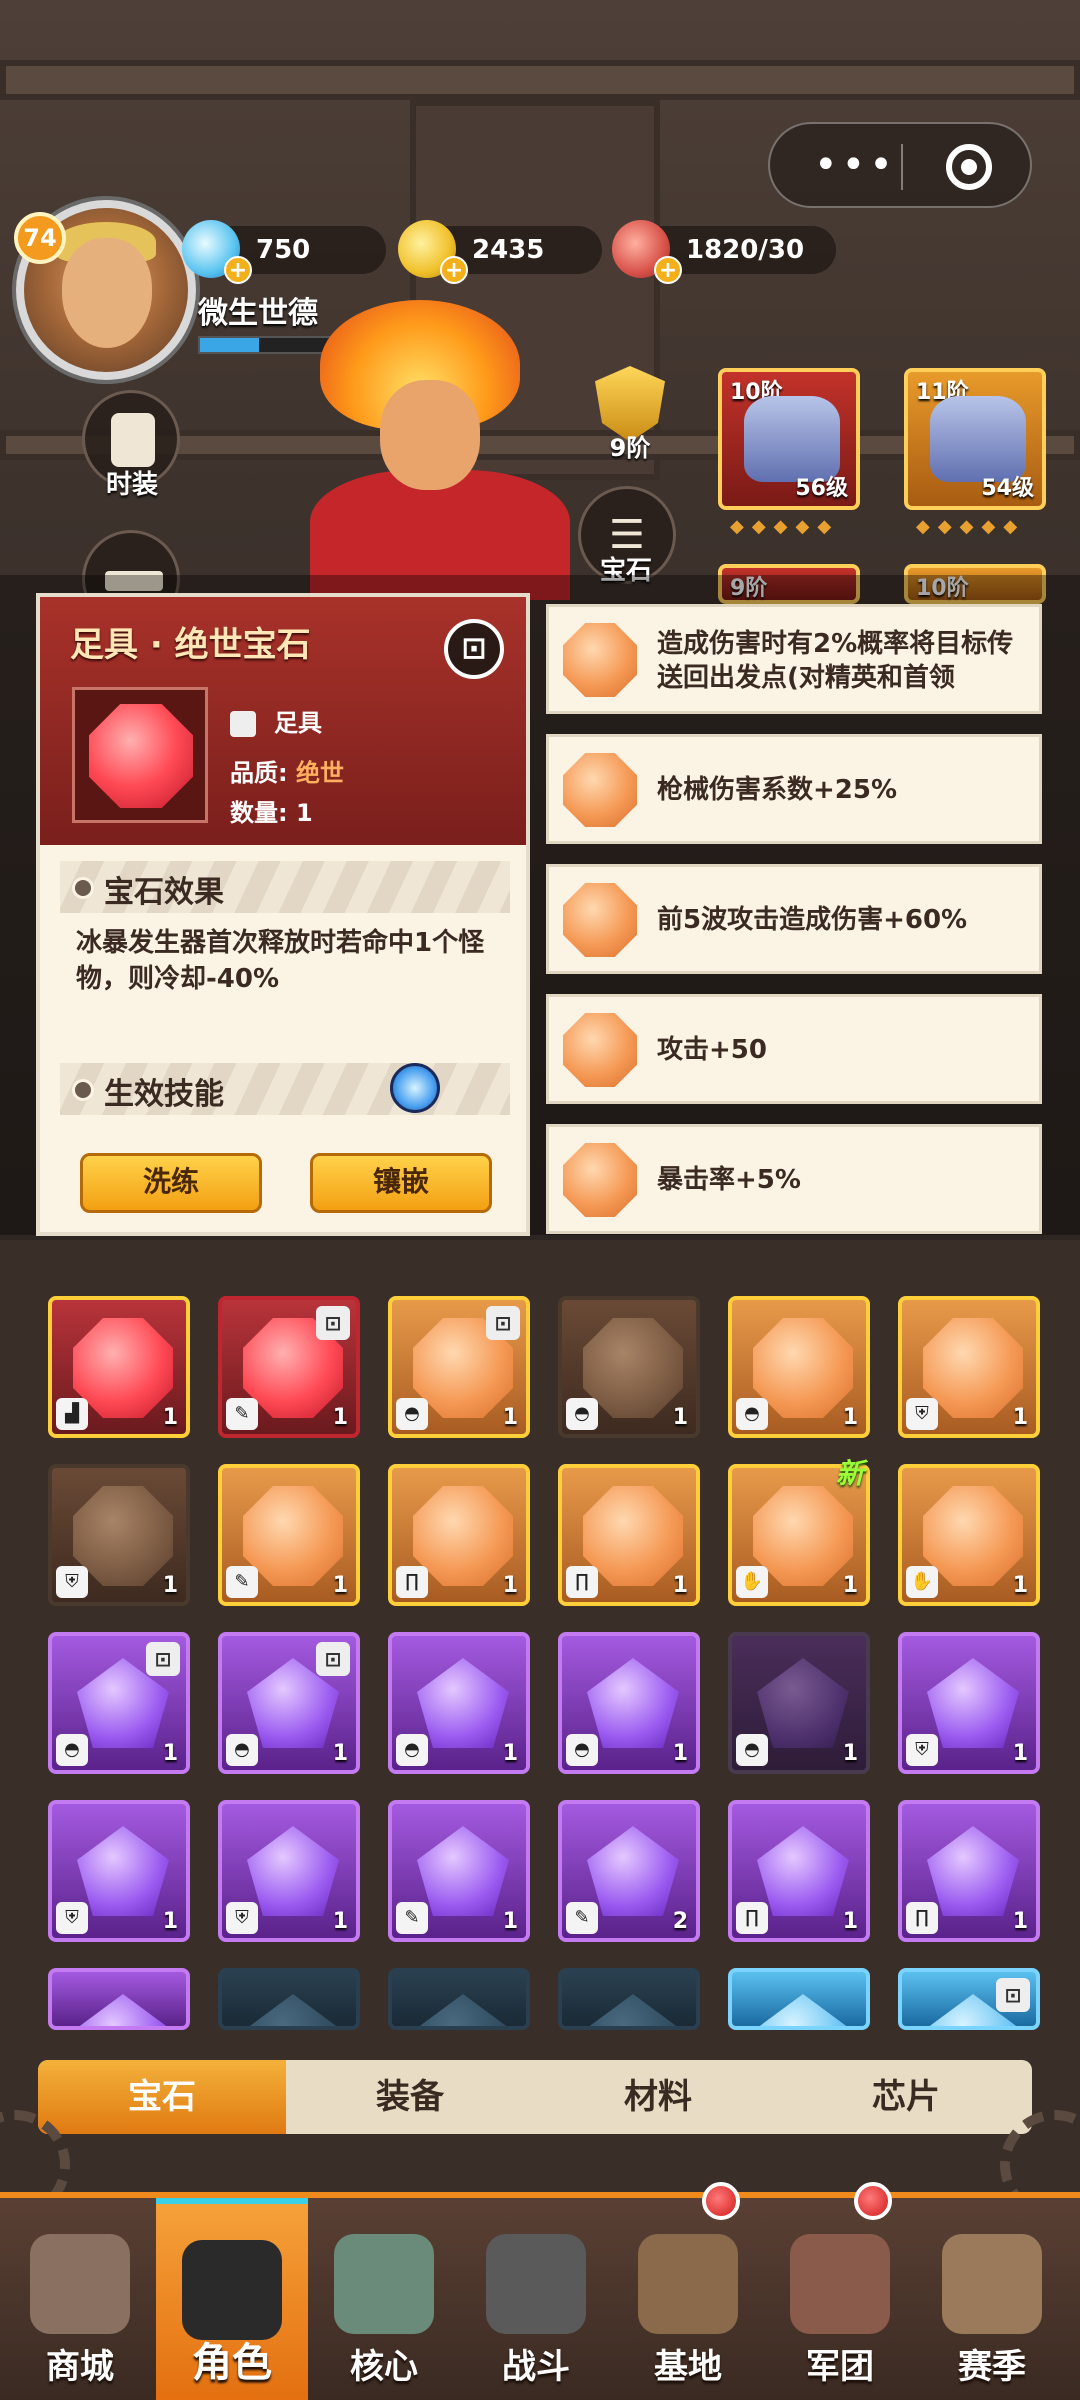  What do you see at coordinates (293, 1871) in the screenshot?
I see `purple-gem-icon` at bounding box center [293, 1871].